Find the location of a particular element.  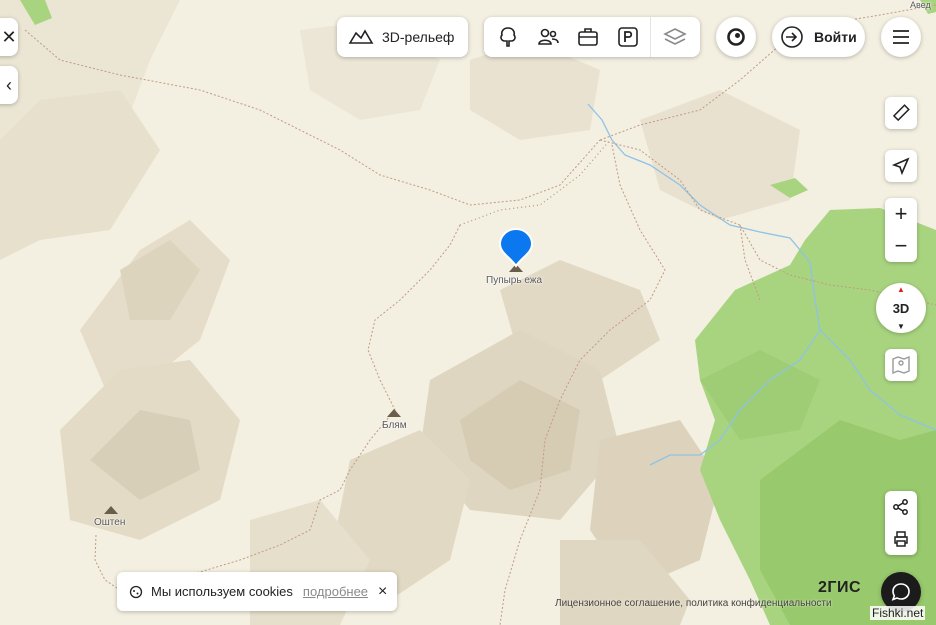

cookies-more-link: подробнее is located at coordinates (335, 591).